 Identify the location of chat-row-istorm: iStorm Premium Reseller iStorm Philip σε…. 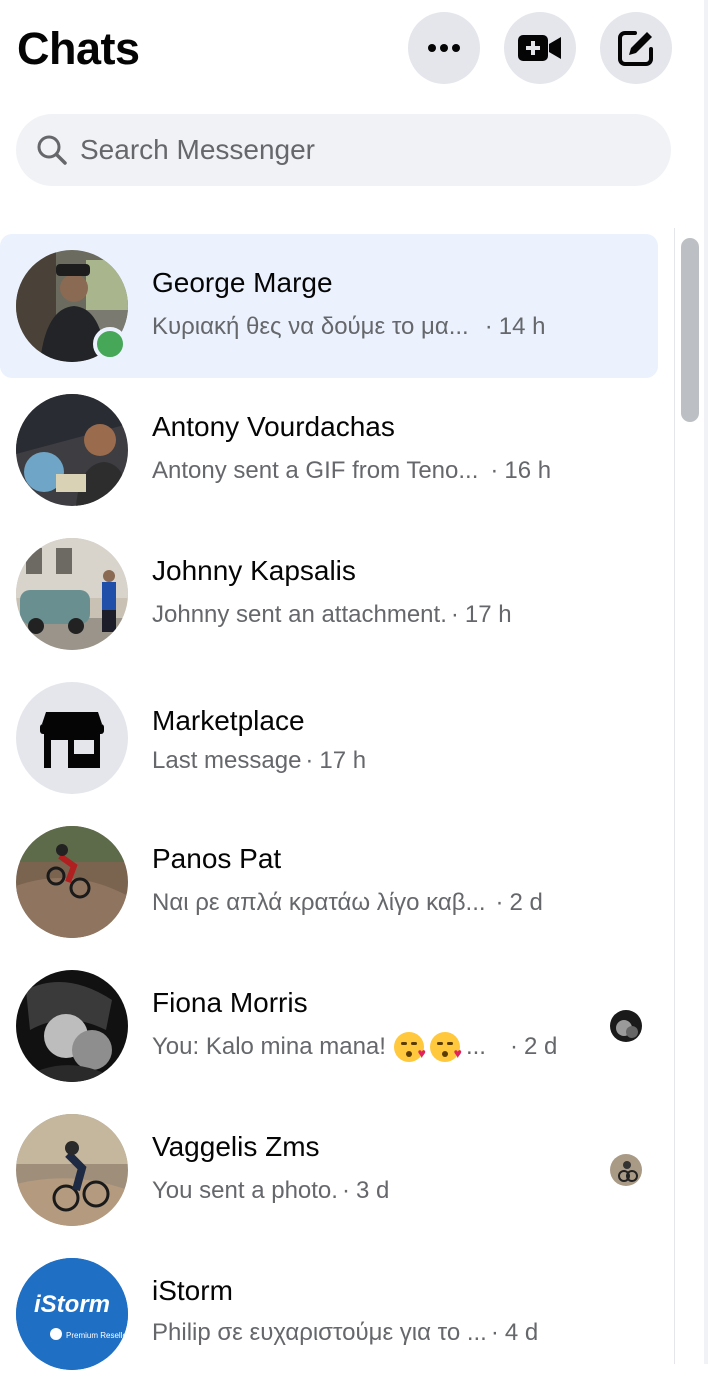
(329, 1314).